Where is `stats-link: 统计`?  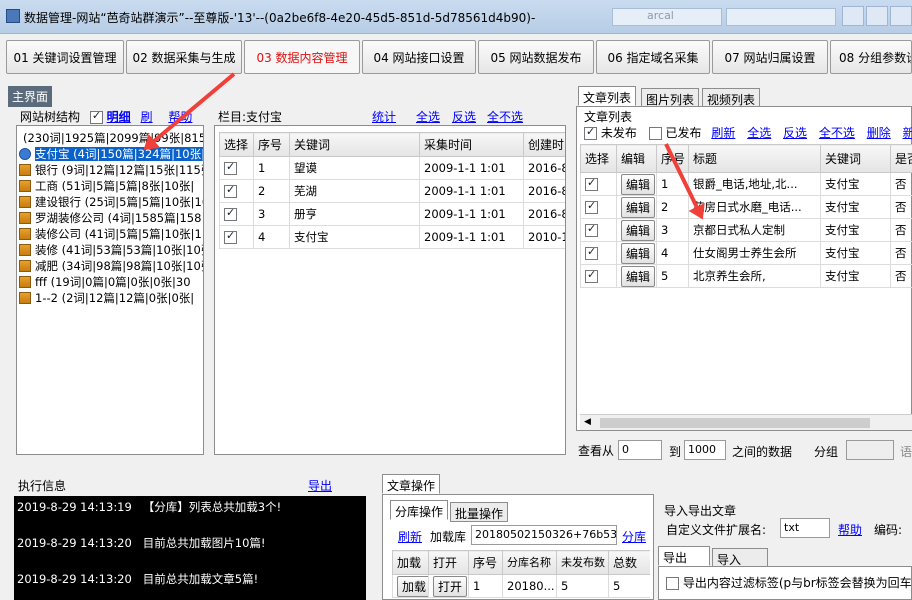 stats-link: 统计 is located at coordinates (384, 116).